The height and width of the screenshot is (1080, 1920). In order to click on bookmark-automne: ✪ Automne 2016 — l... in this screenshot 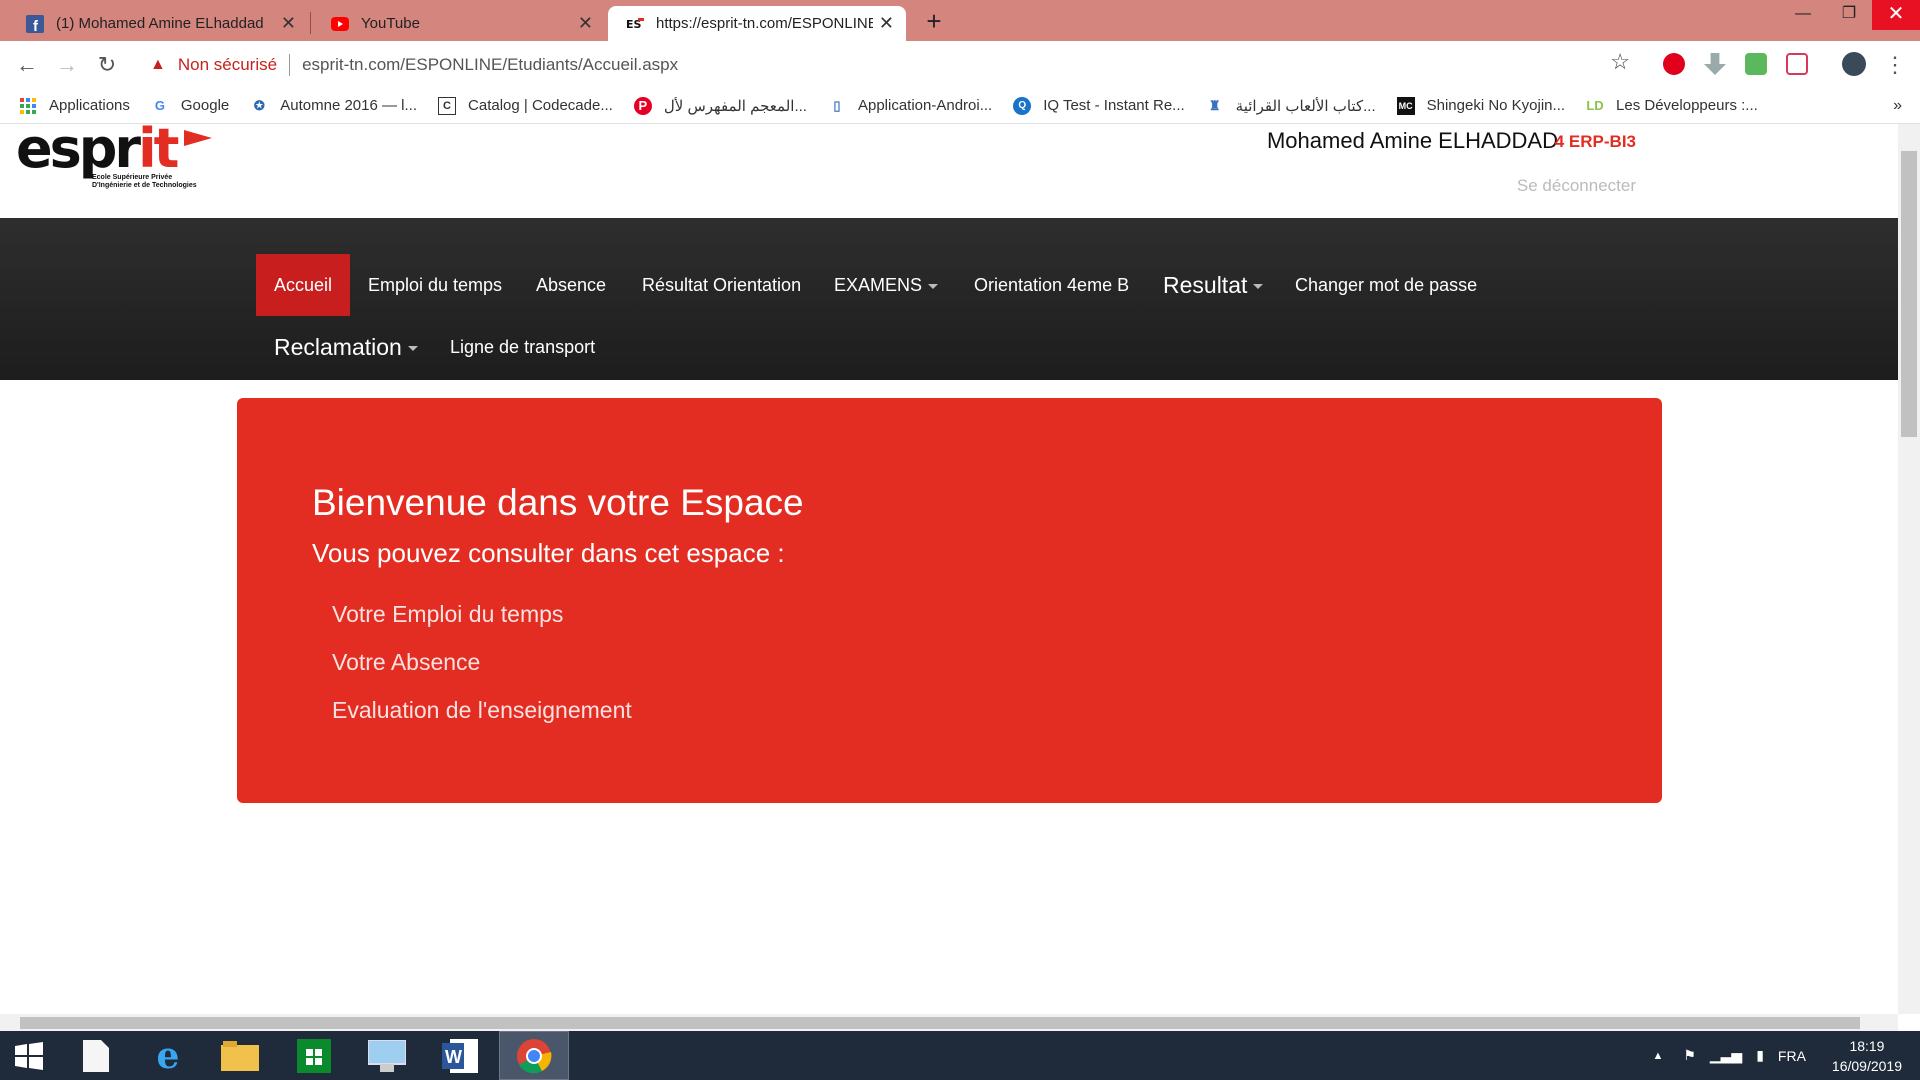, I will do `click(333, 106)`.